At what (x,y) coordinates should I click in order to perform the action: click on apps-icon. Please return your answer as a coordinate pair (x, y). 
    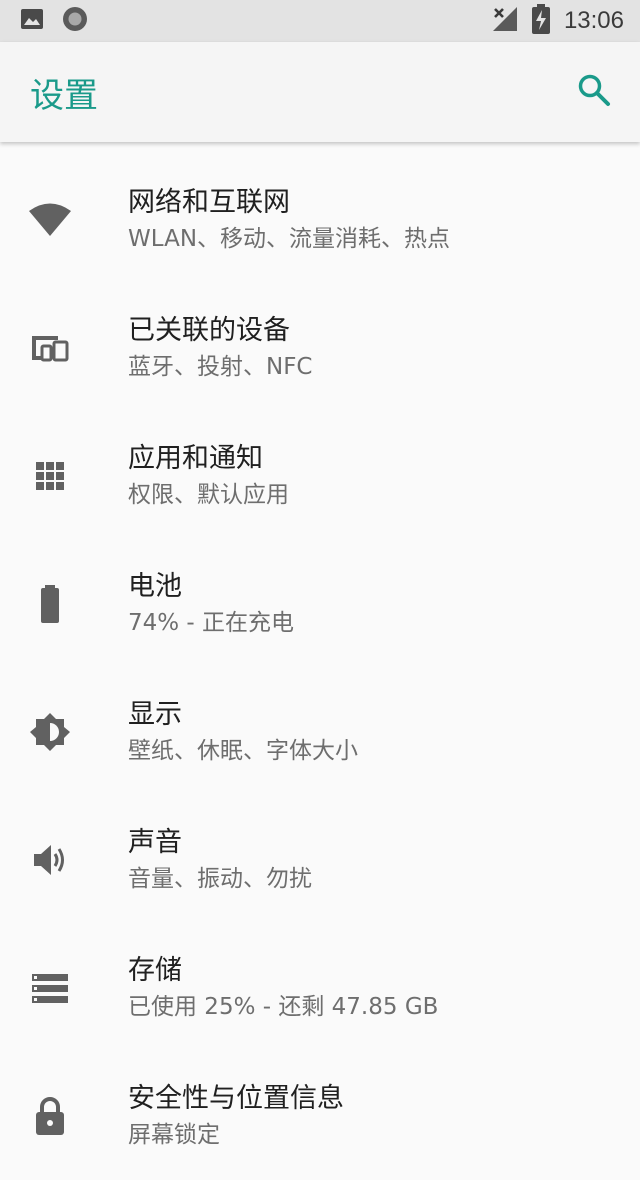
    Looking at the image, I should click on (64, 476).